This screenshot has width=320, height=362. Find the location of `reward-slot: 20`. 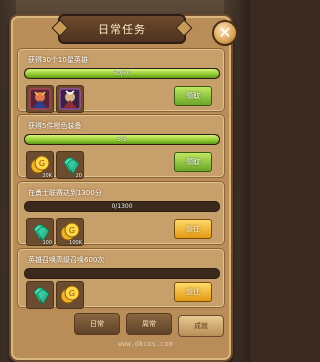

reward-slot: 20 is located at coordinates (70, 165).